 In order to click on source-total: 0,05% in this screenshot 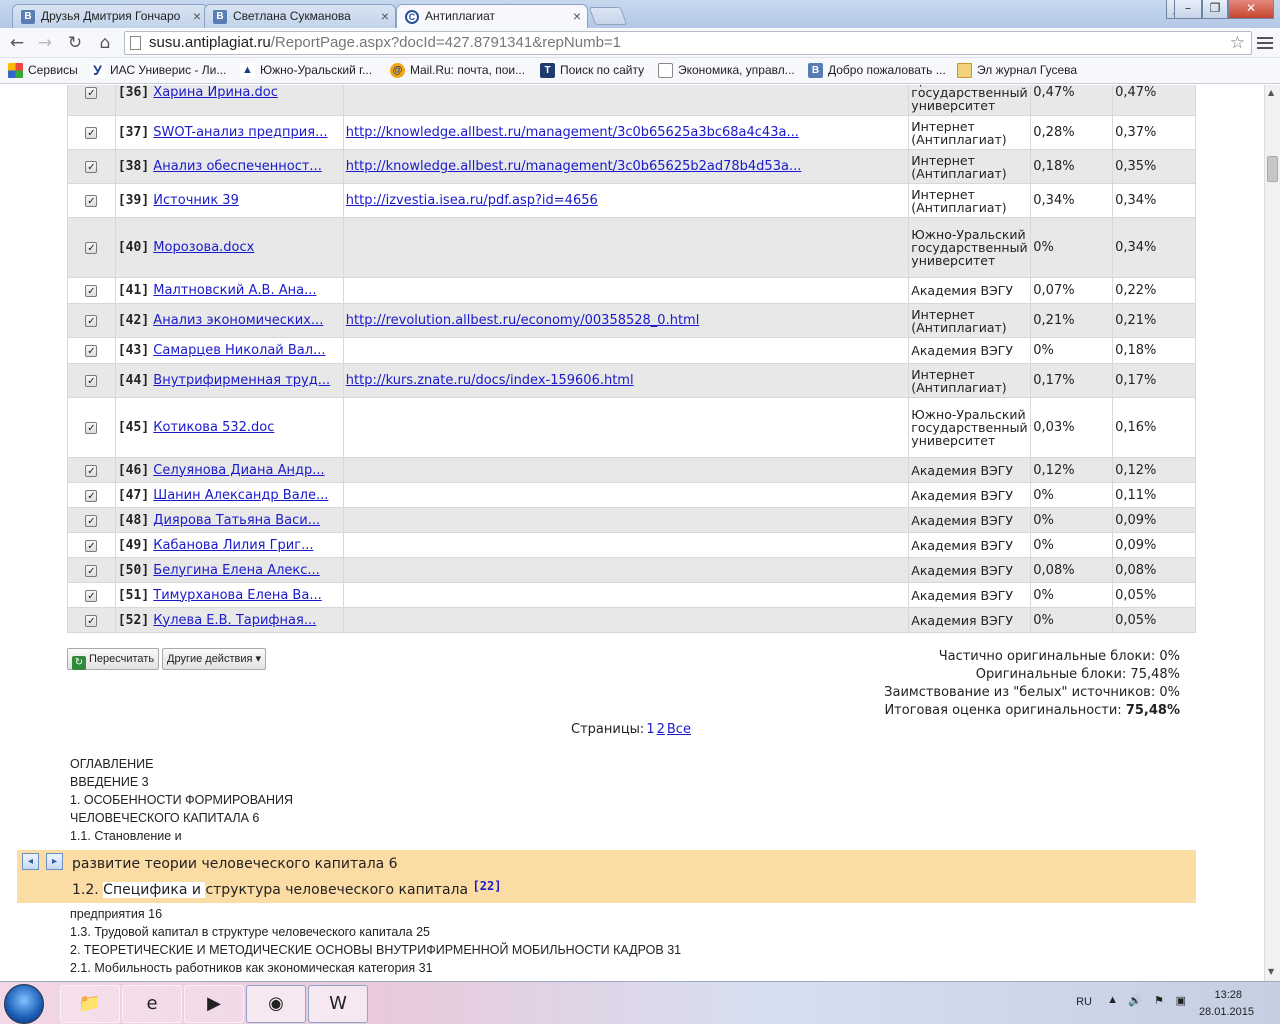, I will do `click(1154, 595)`.